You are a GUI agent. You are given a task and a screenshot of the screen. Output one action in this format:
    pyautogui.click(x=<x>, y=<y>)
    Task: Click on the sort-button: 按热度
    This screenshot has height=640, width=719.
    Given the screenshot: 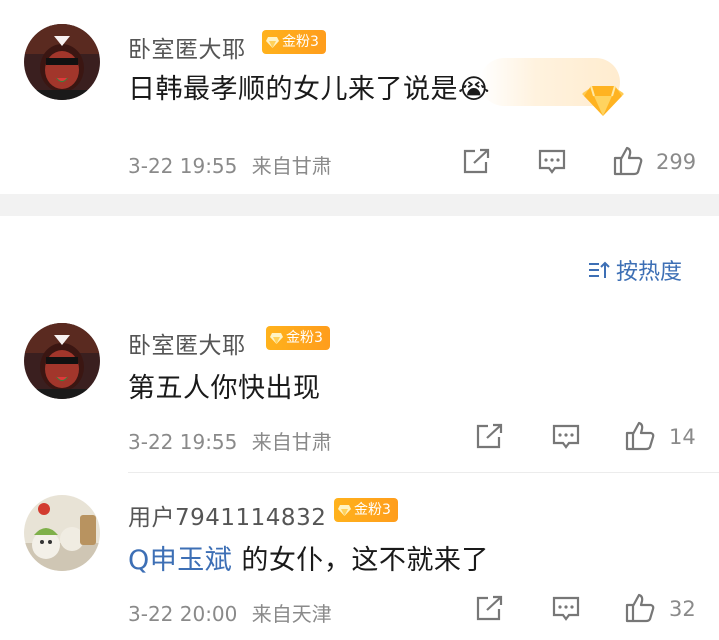 What is the action you would take?
    pyautogui.click(x=635, y=270)
    